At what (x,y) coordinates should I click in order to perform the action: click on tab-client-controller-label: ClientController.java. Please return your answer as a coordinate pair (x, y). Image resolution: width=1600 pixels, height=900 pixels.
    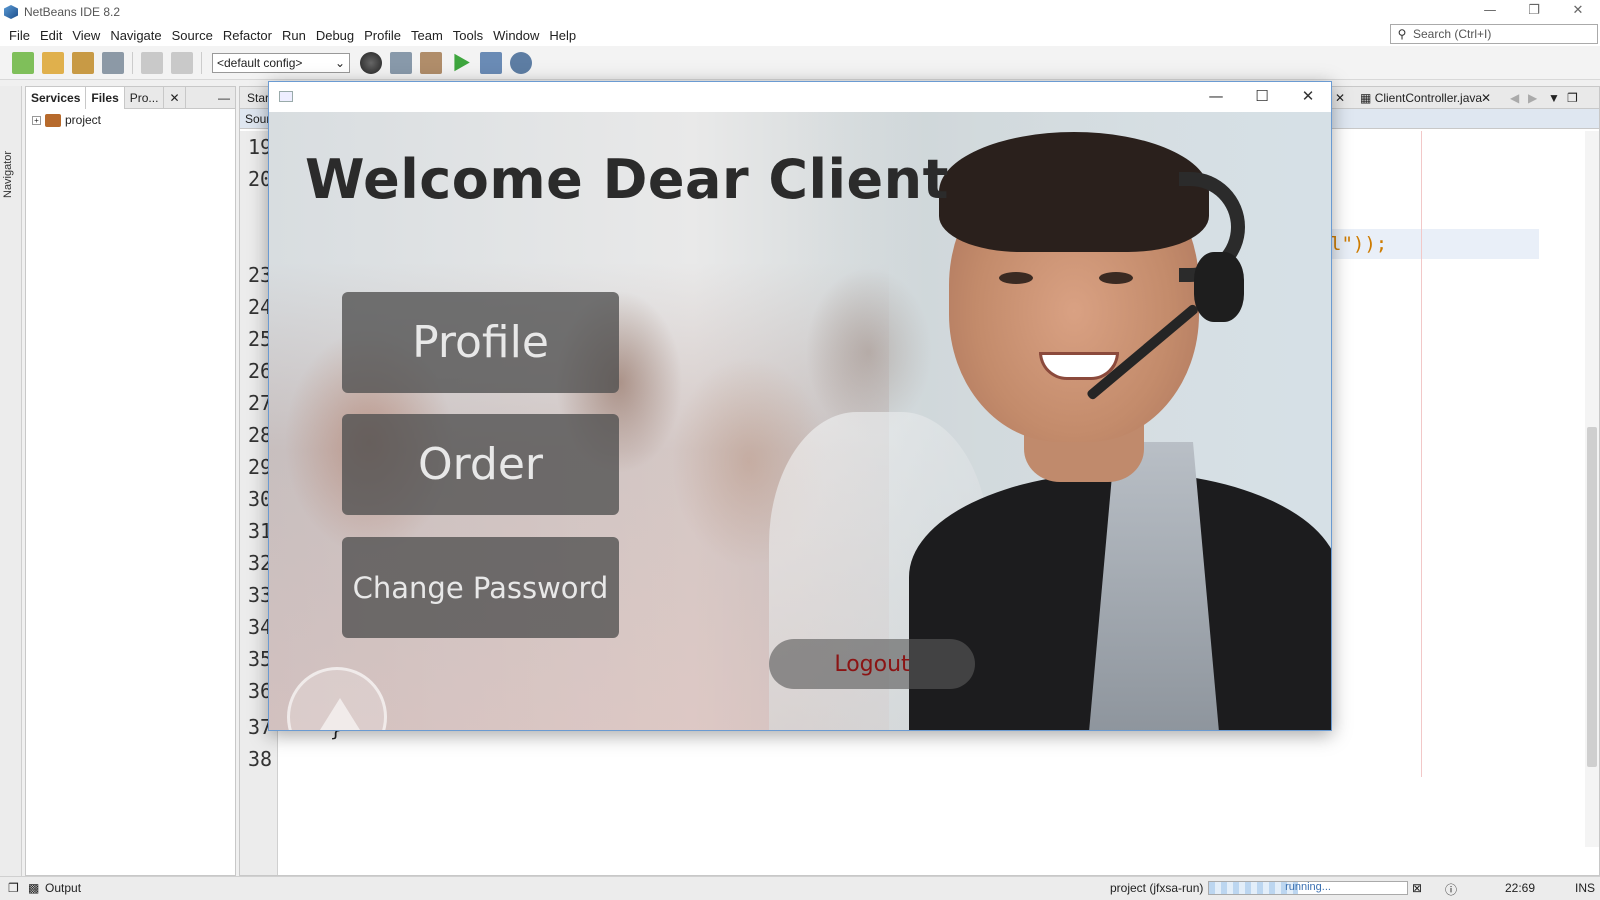
    Looking at the image, I should click on (1428, 98).